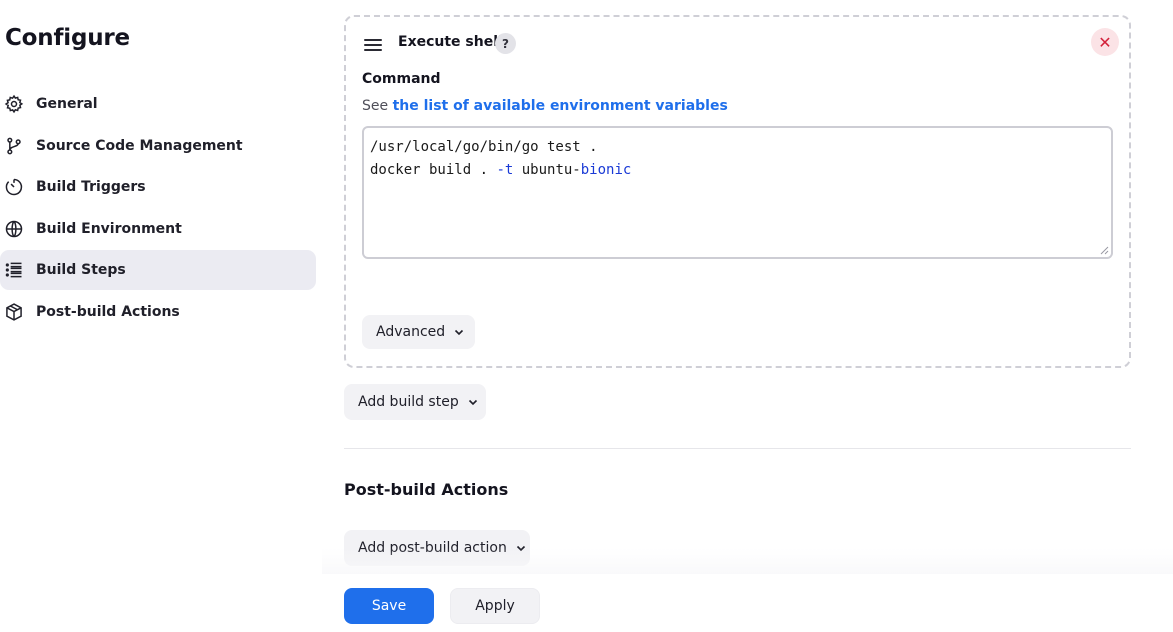 The image size is (1173, 632). What do you see at coordinates (401, 79) in the screenshot?
I see `command-label: Command` at bounding box center [401, 79].